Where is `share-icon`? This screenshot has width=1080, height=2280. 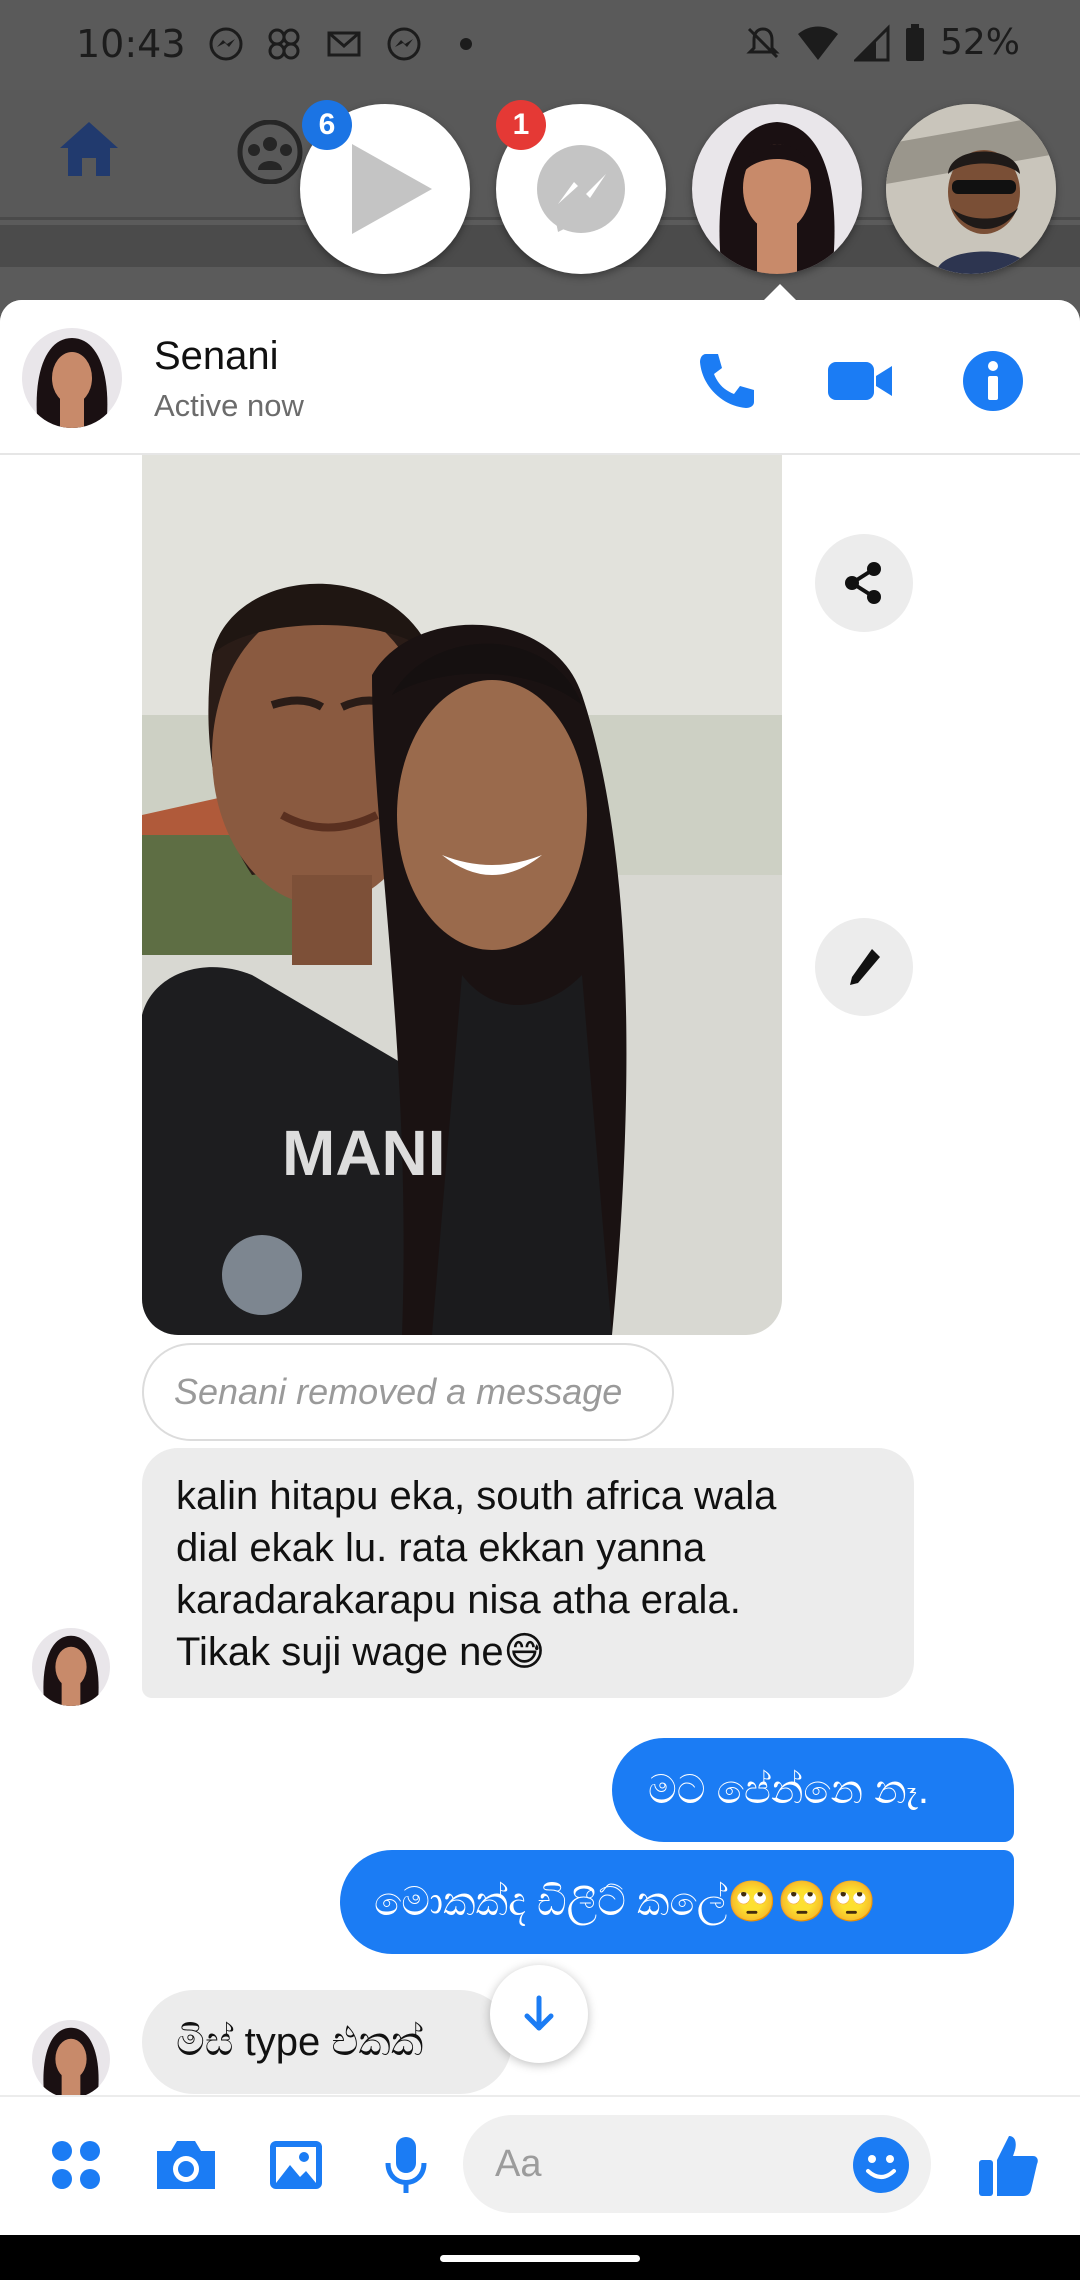
share-icon is located at coordinates (863, 583).